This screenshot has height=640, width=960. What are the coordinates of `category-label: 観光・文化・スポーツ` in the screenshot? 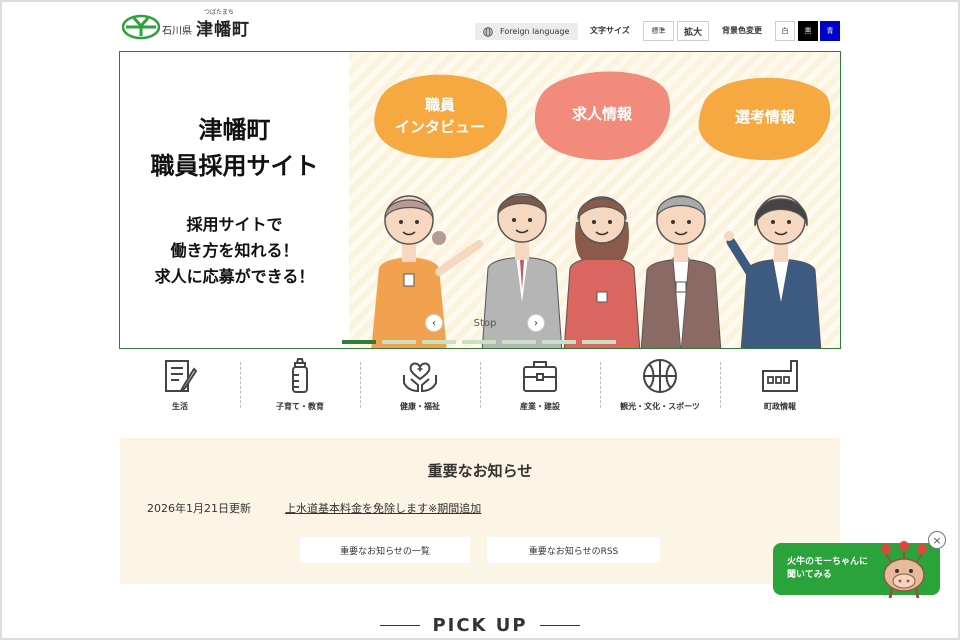 It's located at (660, 406).